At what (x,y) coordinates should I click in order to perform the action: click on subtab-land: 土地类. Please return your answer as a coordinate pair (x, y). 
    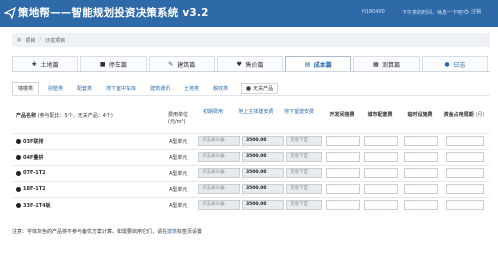
    Looking at the image, I should click on (191, 88).